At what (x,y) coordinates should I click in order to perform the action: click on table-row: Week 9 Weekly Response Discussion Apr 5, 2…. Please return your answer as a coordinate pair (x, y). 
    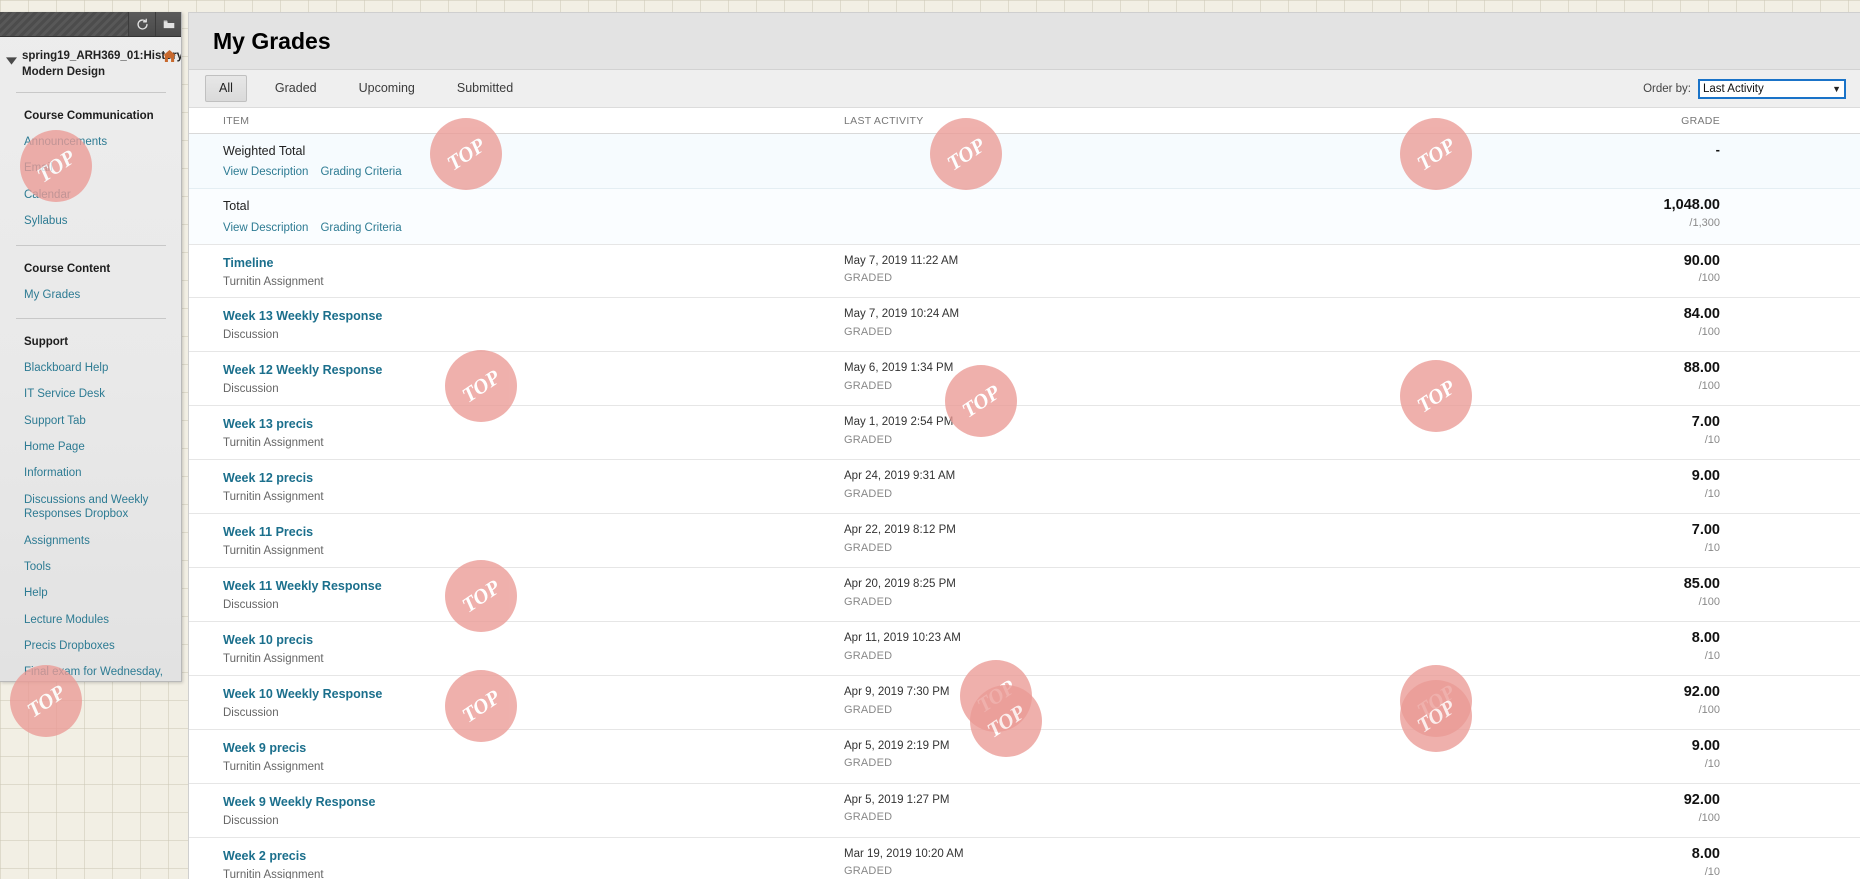
    Looking at the image, I should click on (1024, 811).